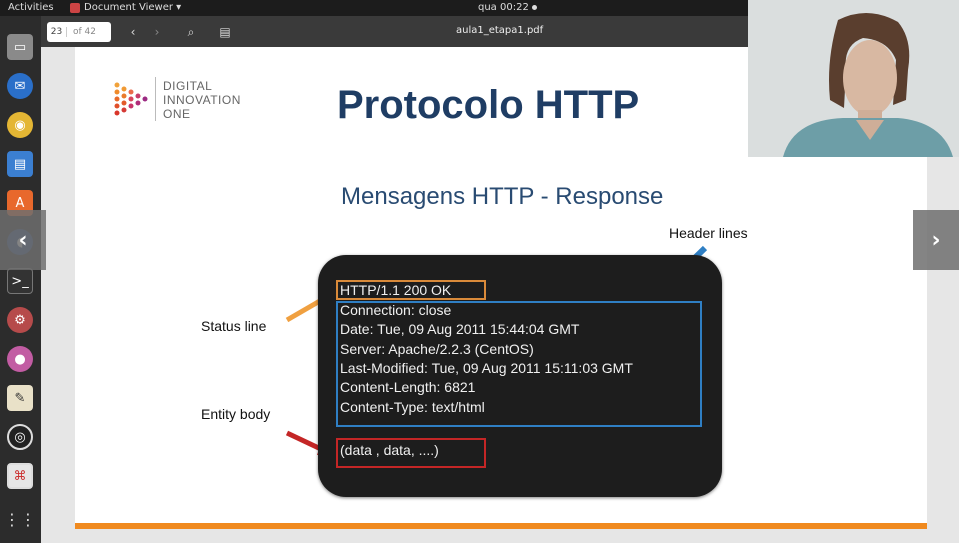 The image size is (959, 543). Describe the element at coordinates (84, 32) in the screenshot. I see `page-total-label: of 42` at that location.